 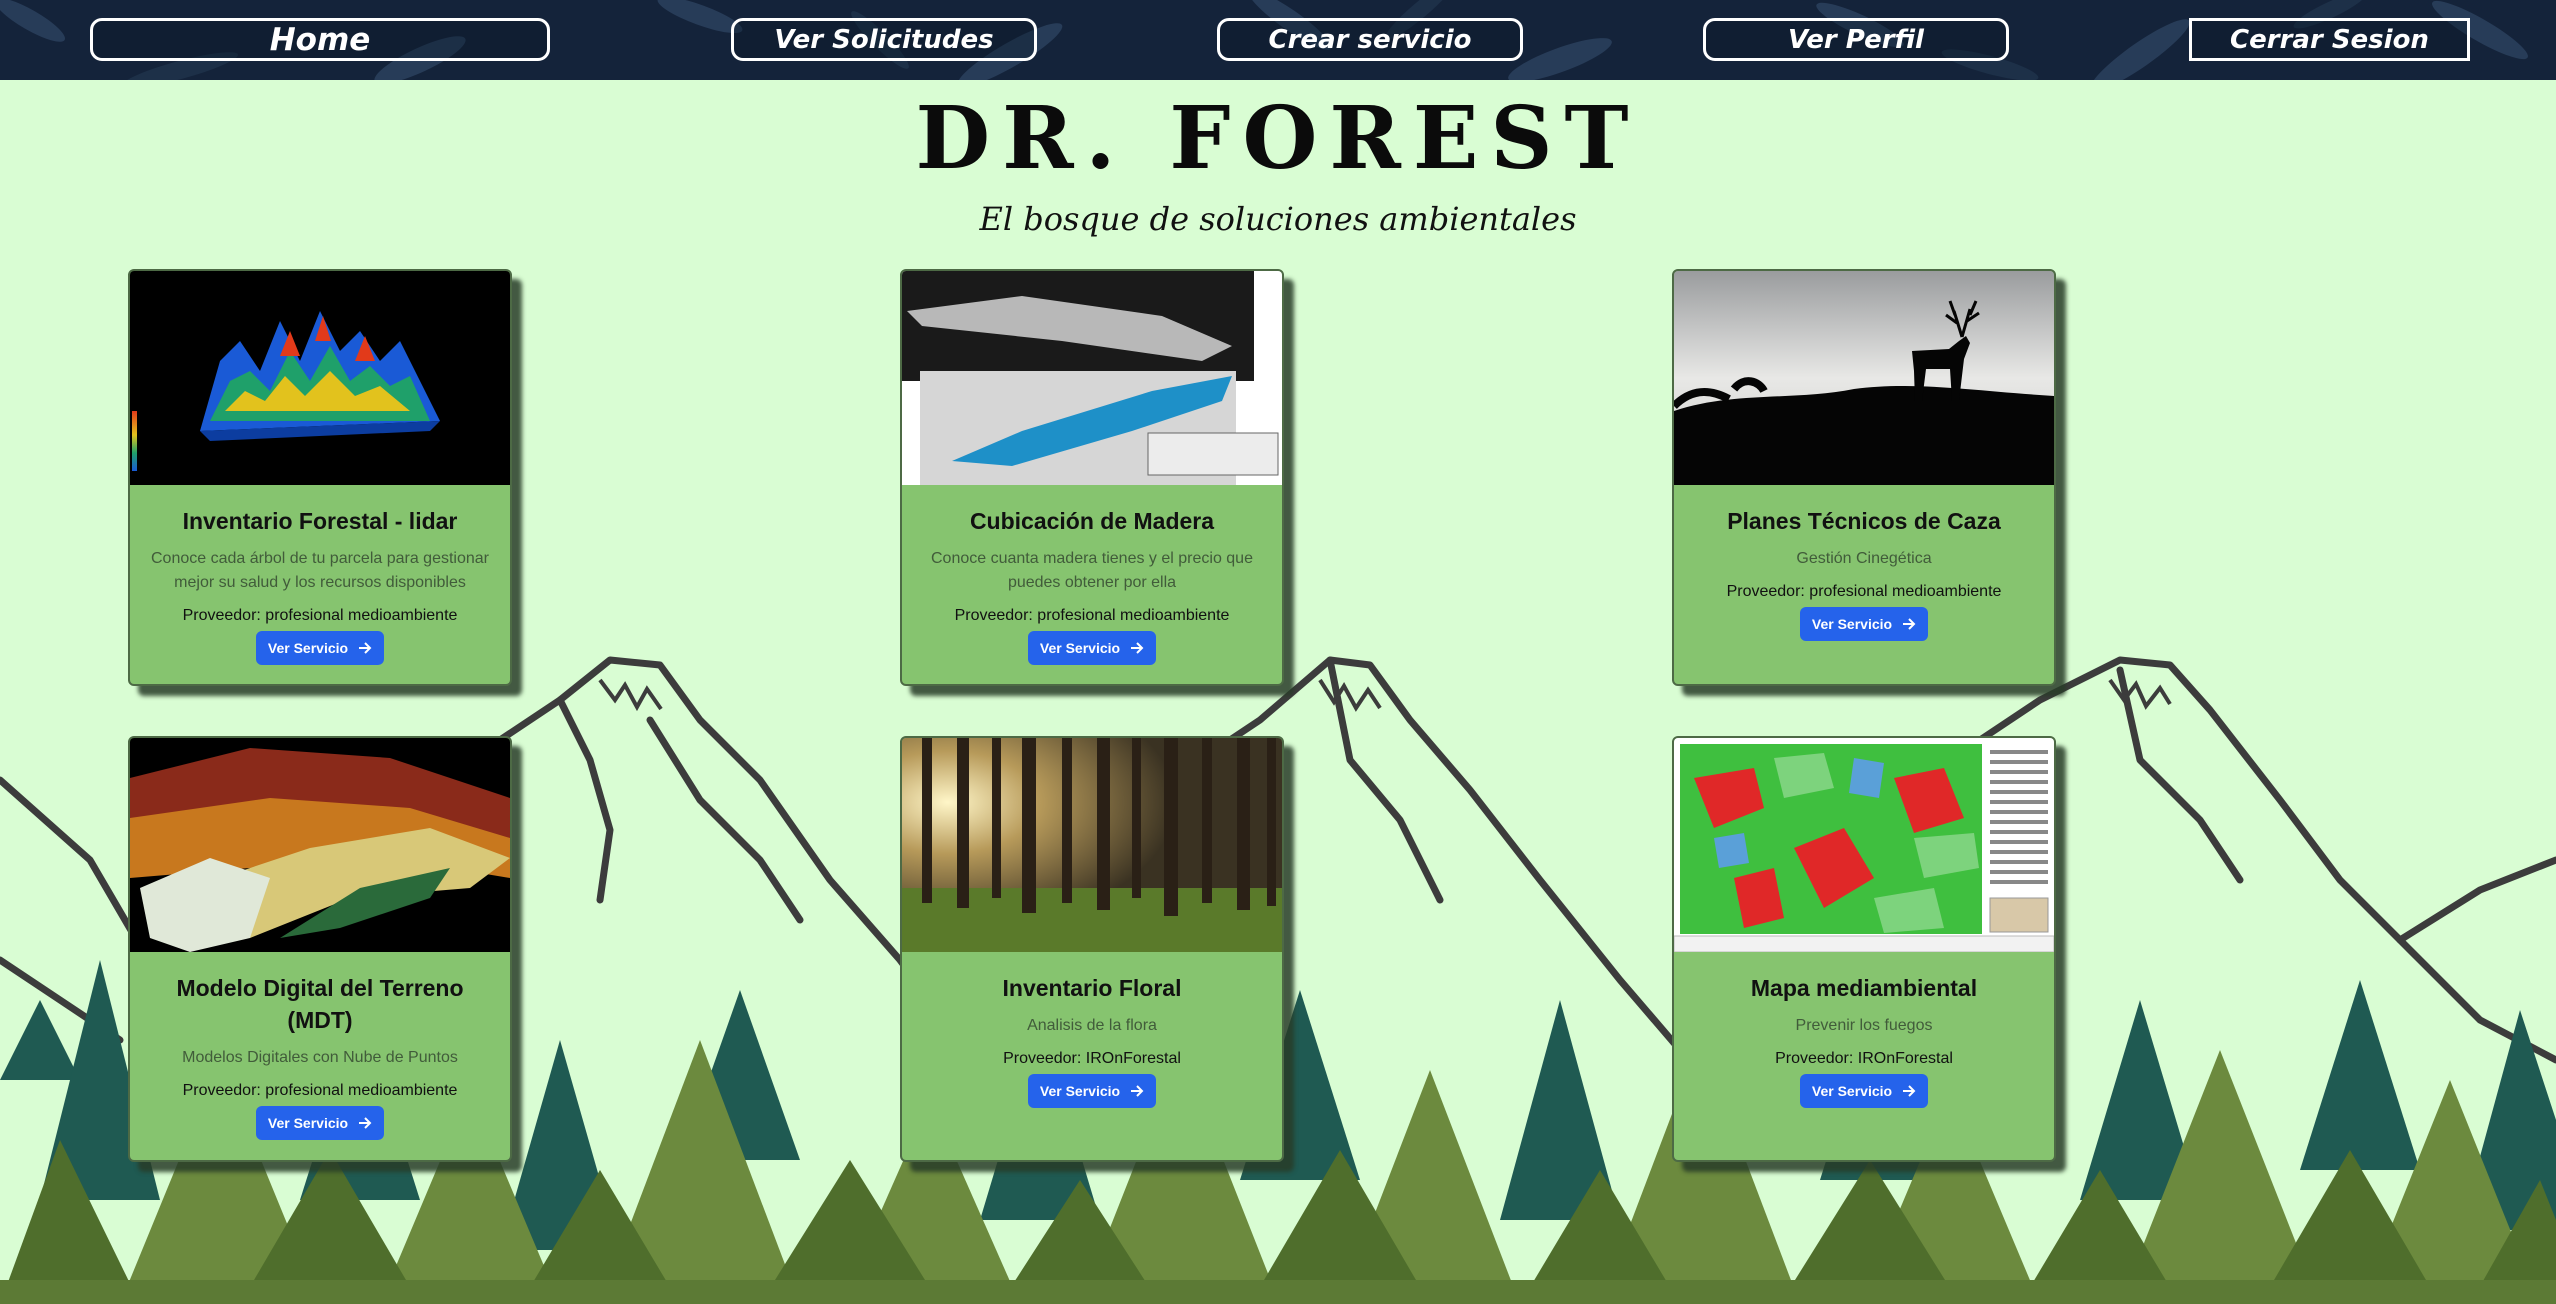 I want to click on card-title: Inventario Floral, so click(x=1092, y=988).